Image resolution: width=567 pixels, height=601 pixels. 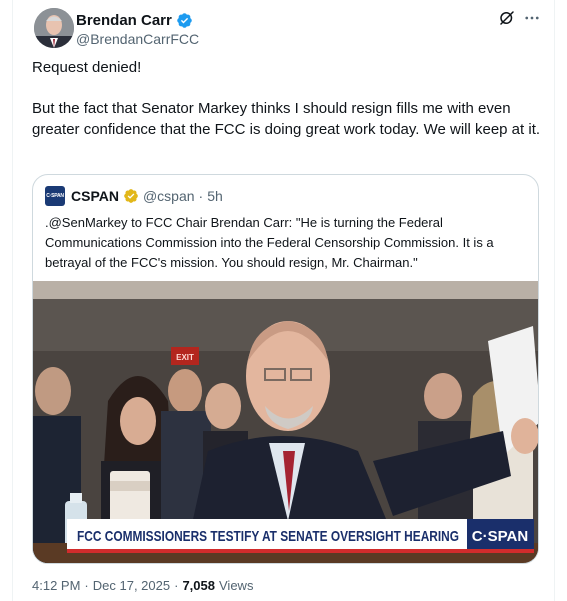 What do you see at coordinates (500, 536) in the screenshot?
I see `cspan-bug-text: C·SPAN` at bounding box center [500, 536].